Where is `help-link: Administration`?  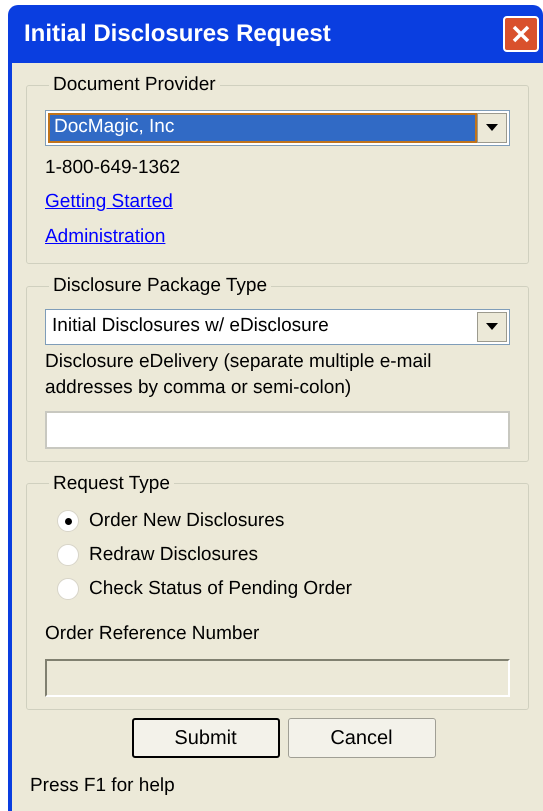 help-link: Administration is located at coordinates (105, 236).